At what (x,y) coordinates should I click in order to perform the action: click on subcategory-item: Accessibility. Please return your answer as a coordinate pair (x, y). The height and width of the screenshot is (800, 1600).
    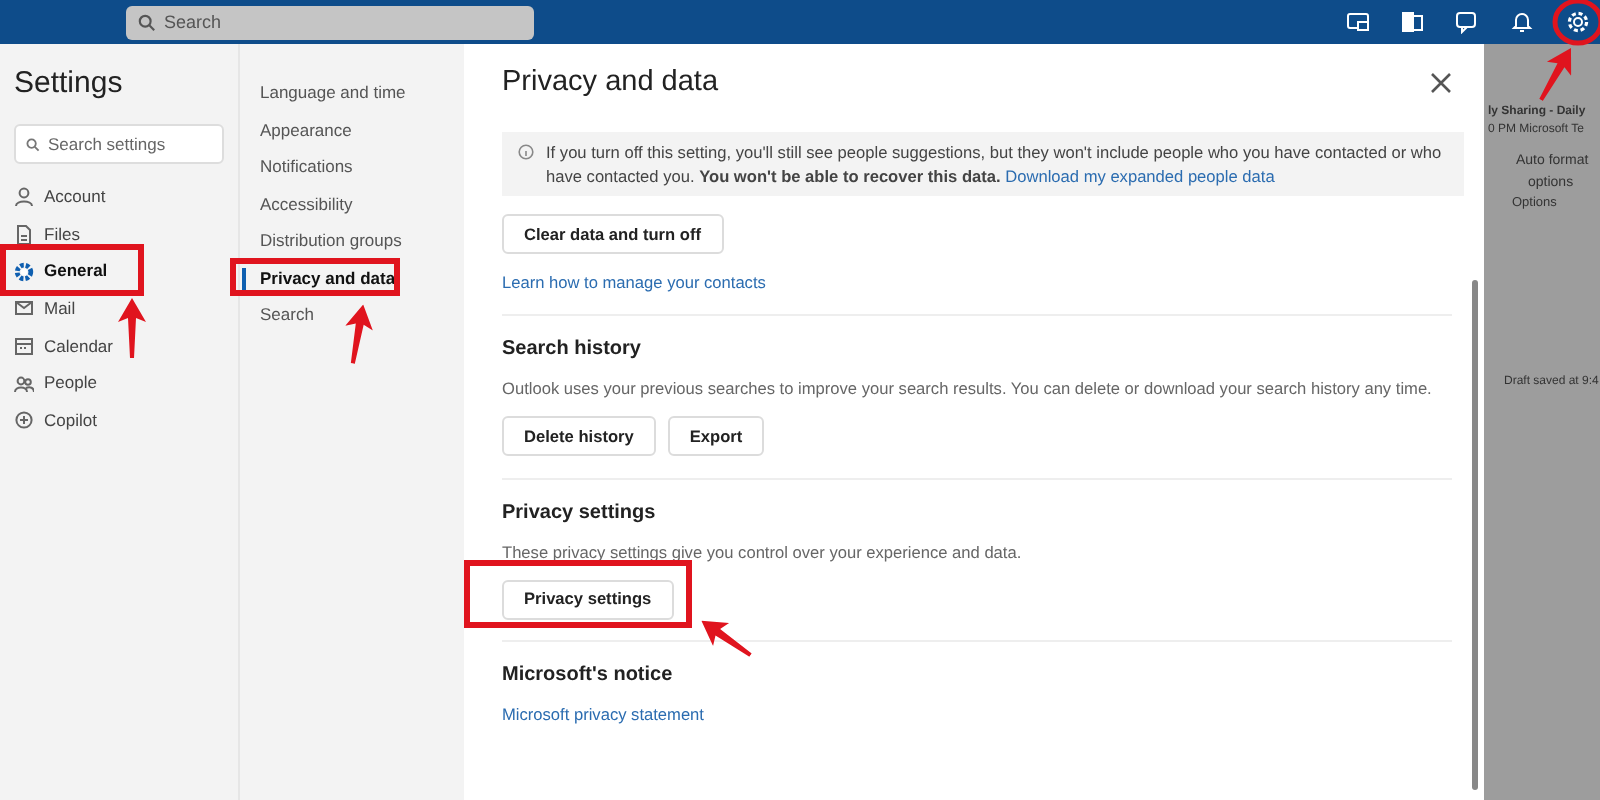
    Looking at the image, I should click on (352, 204).